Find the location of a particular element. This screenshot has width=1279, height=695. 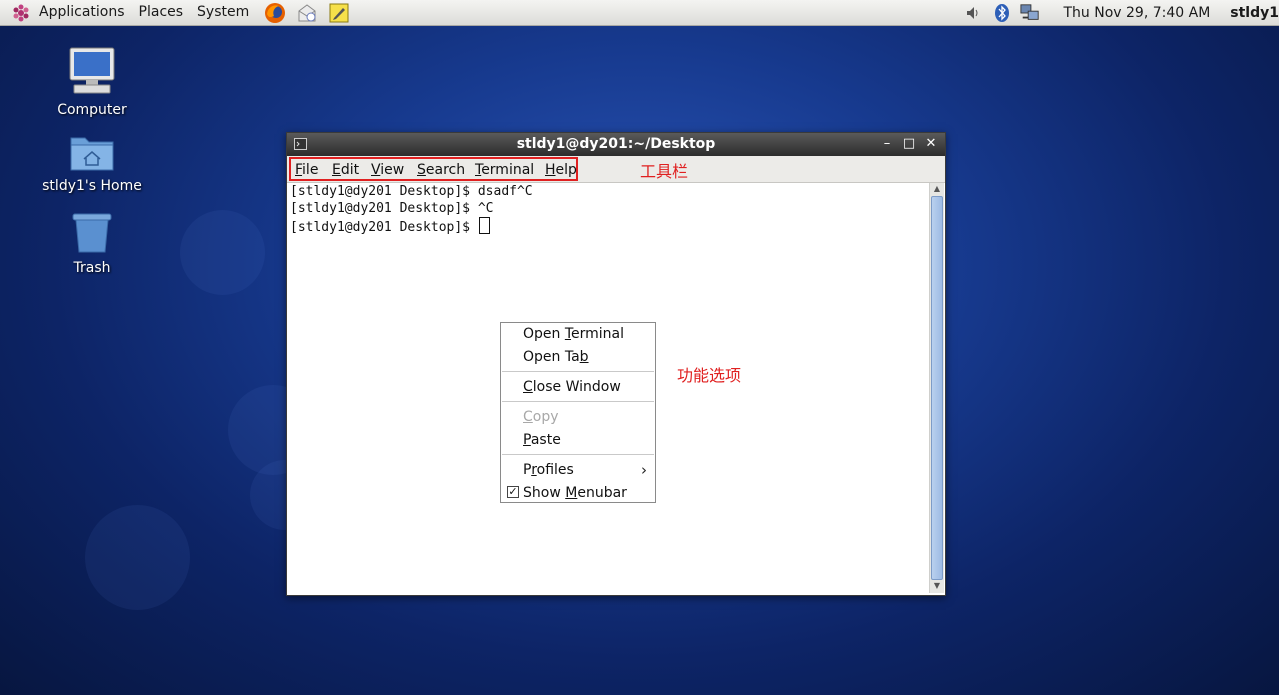

window-title: stldy1@dy201:~/Desktop is located at coordinates (616, 144).